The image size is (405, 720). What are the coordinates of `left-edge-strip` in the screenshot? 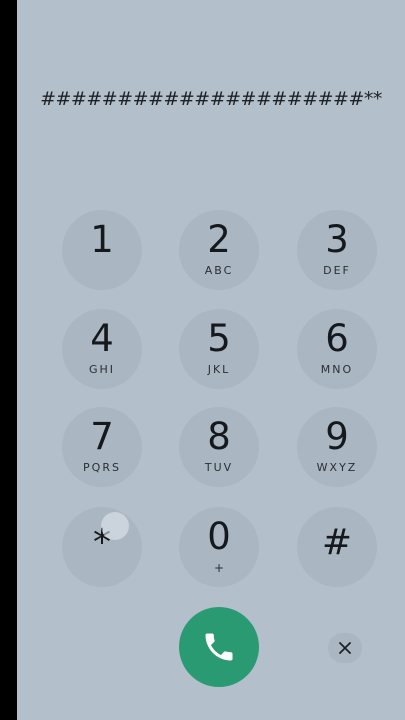 It's located at (8, 360).